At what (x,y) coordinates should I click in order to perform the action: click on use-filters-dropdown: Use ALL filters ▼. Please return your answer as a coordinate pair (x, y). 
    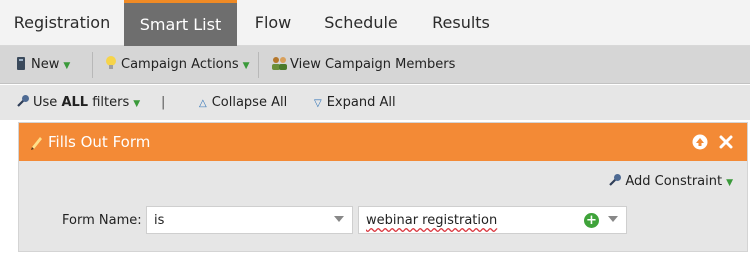
    Looking at the image, I should click on (78, 102).